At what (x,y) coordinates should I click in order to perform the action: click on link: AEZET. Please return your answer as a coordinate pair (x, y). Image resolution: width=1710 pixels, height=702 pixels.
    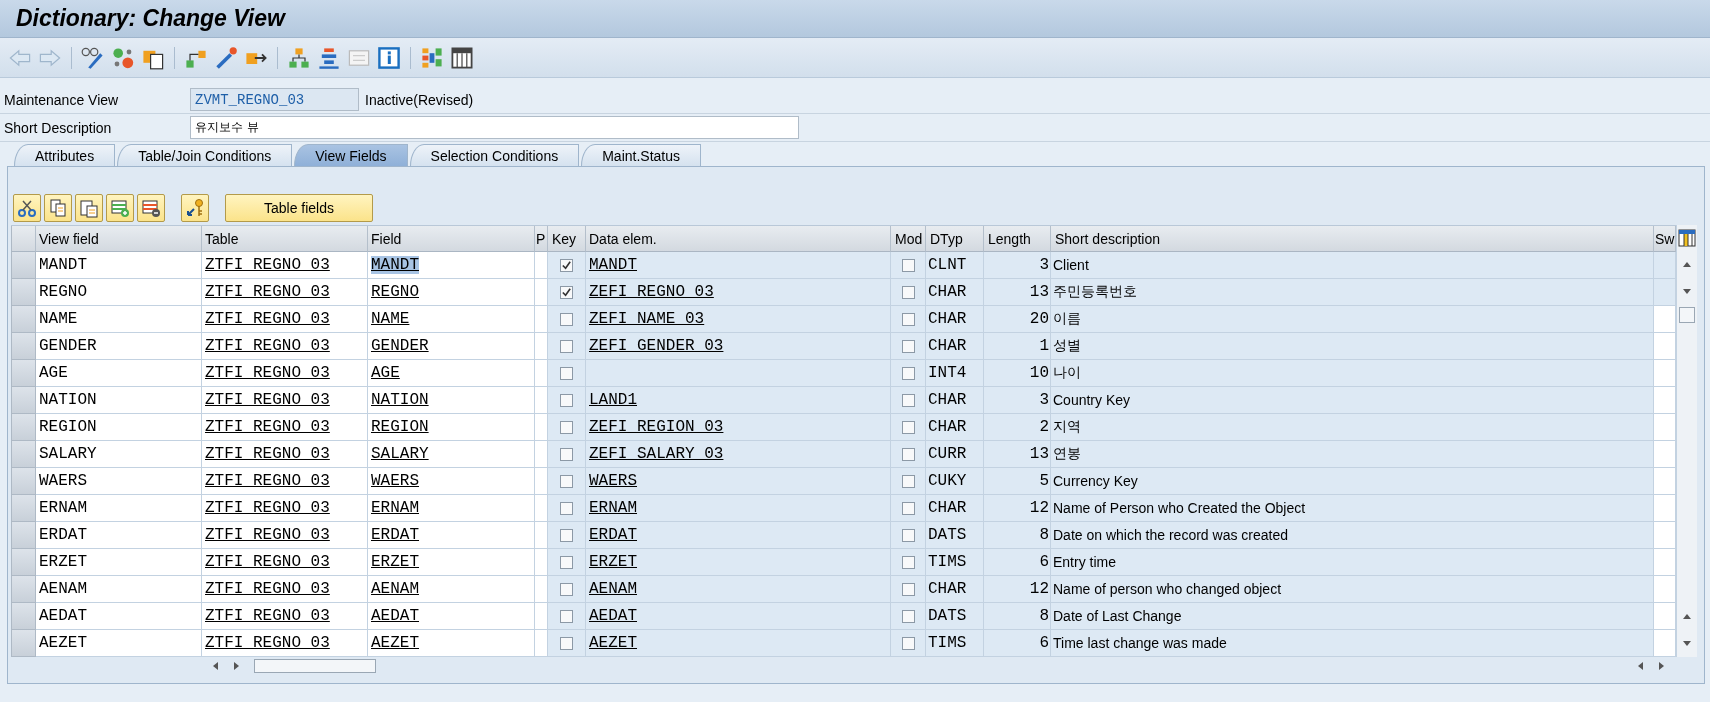
    Looking at the image, I should click on (613, 643).